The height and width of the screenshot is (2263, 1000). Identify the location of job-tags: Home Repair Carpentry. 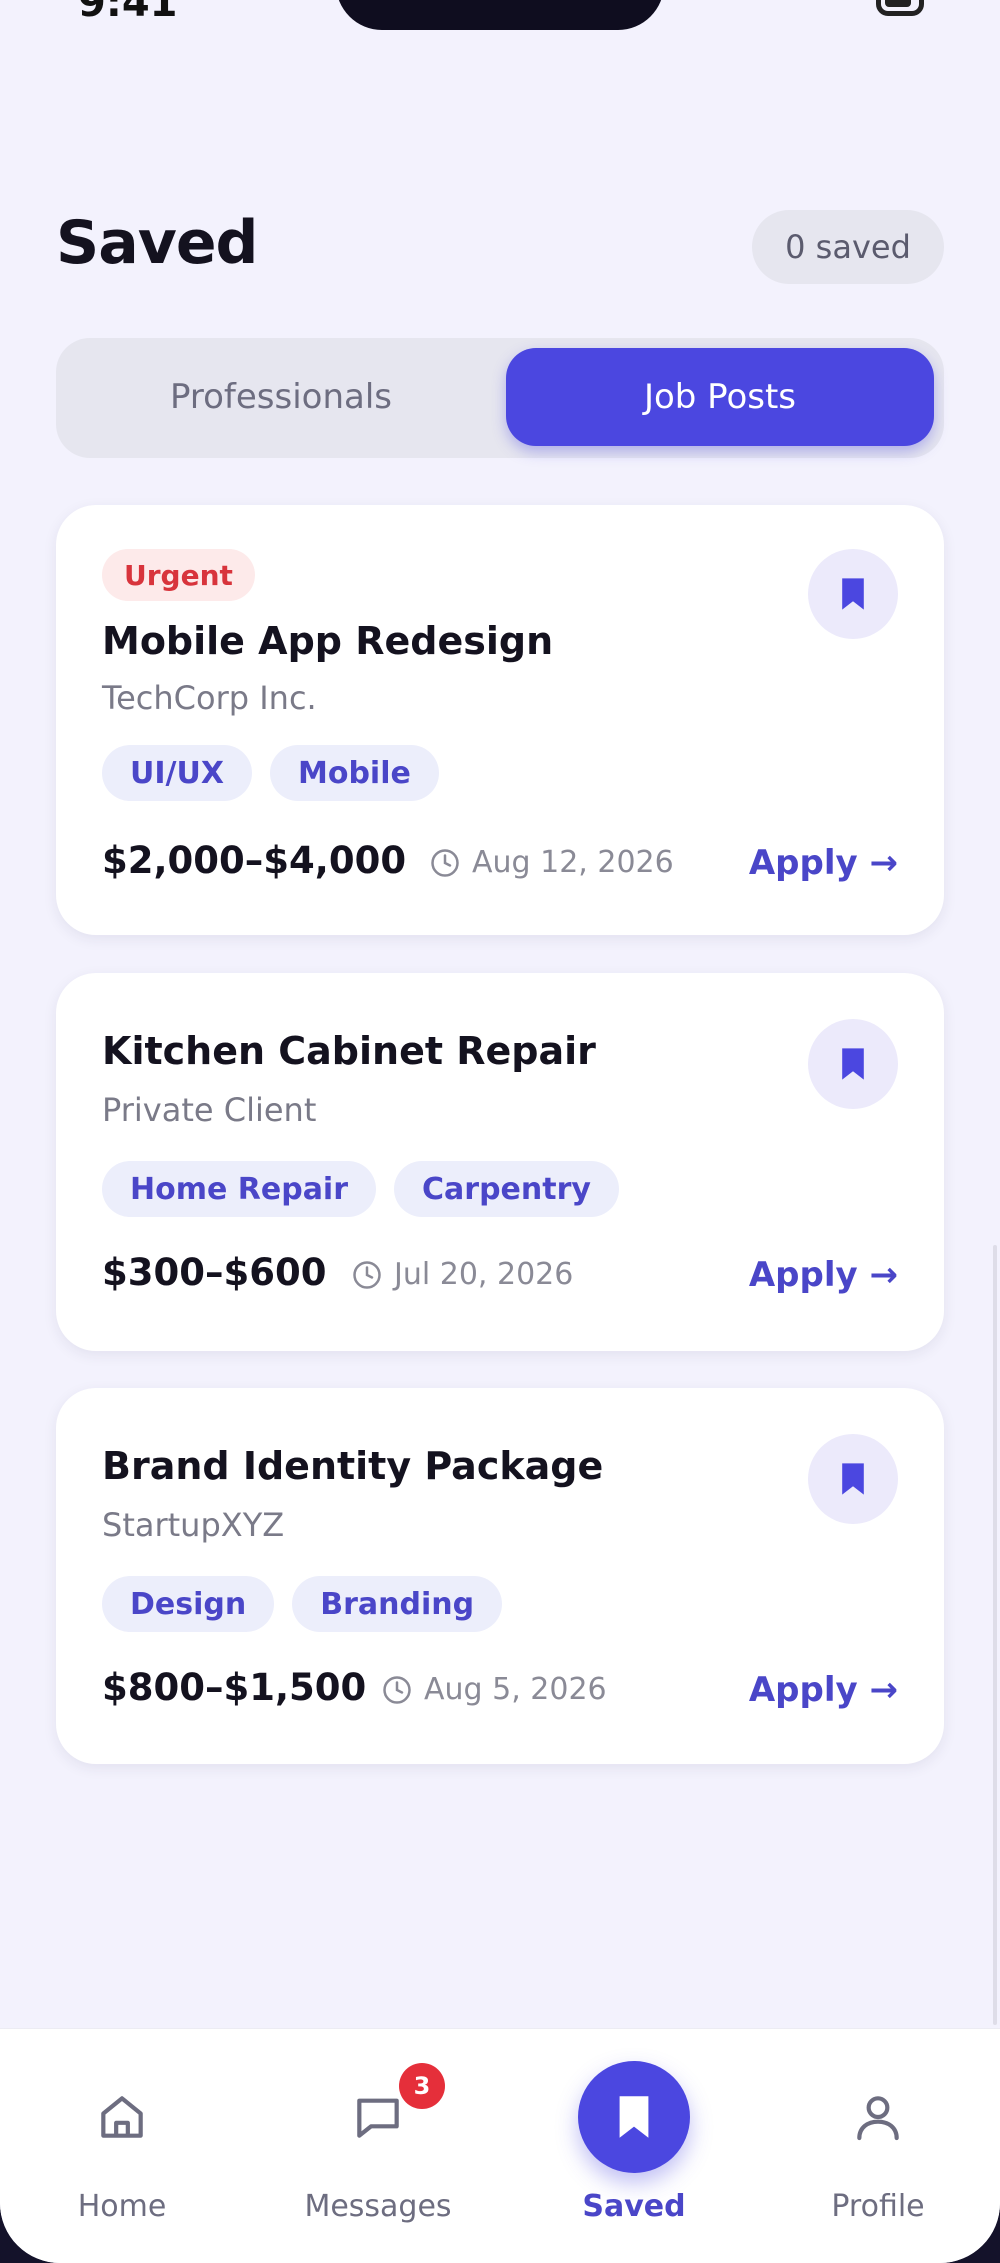
(360, 1189).